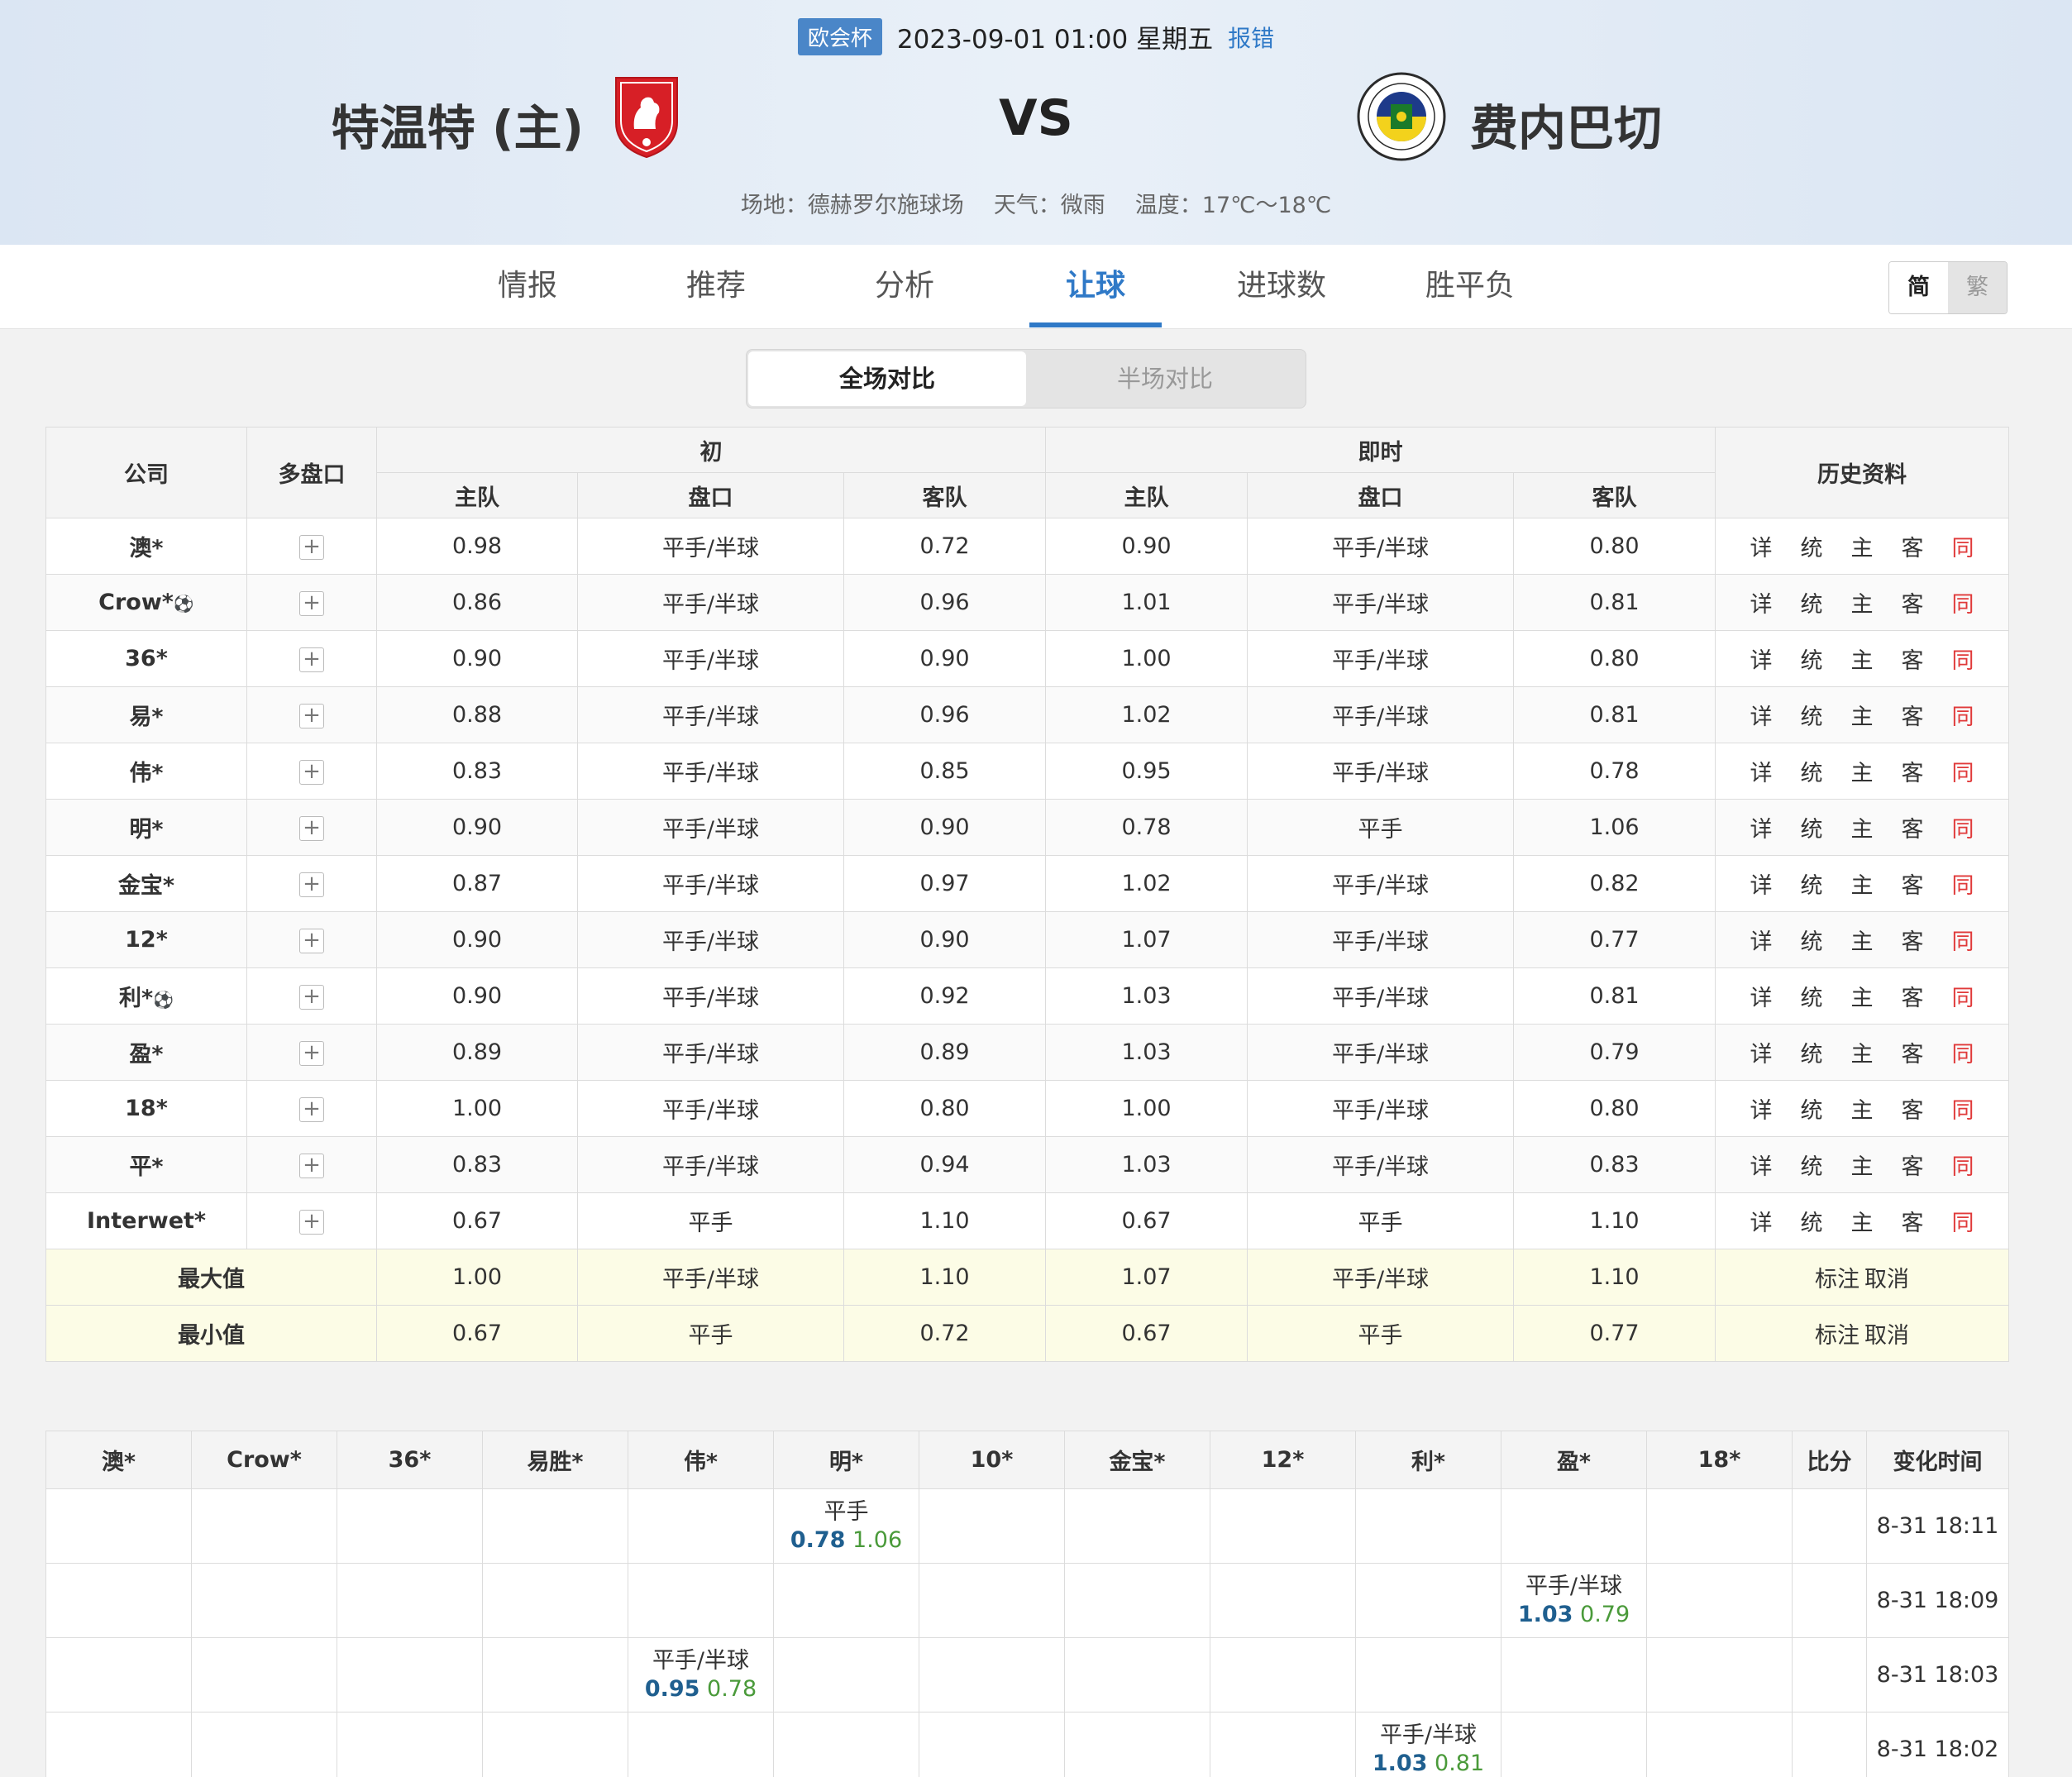 This screenshot has height=1777, width=2072. I want to click on company-name: 利*⚽, so click(146, 996).